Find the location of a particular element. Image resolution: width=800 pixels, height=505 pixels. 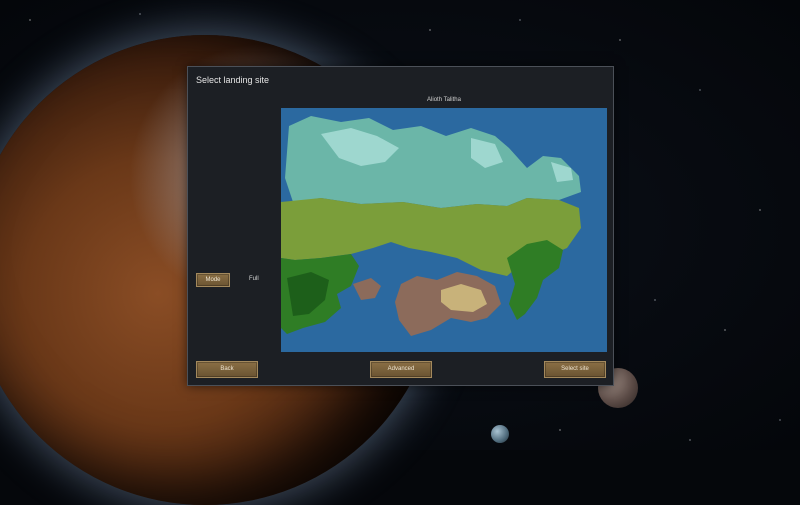

mode-button: Mode is located at coordinates (213, 280).